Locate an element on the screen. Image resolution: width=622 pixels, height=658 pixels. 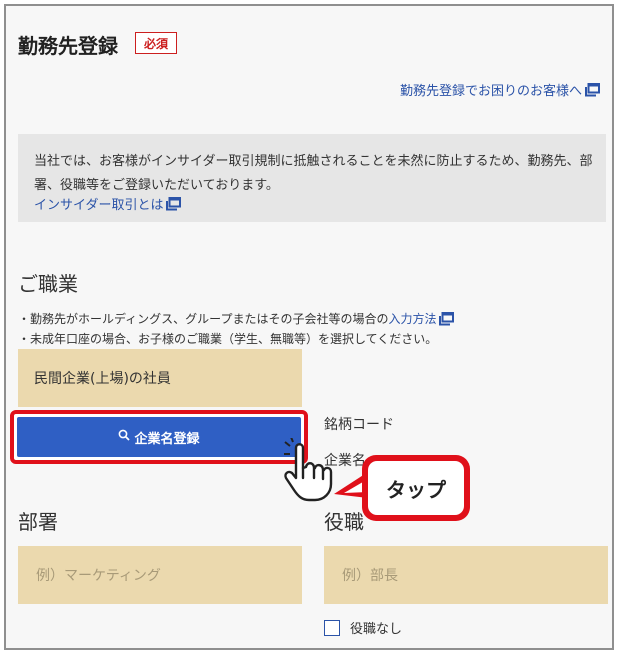
department-placeholder: 例）マーケティング is located at coordinates (98, 576).